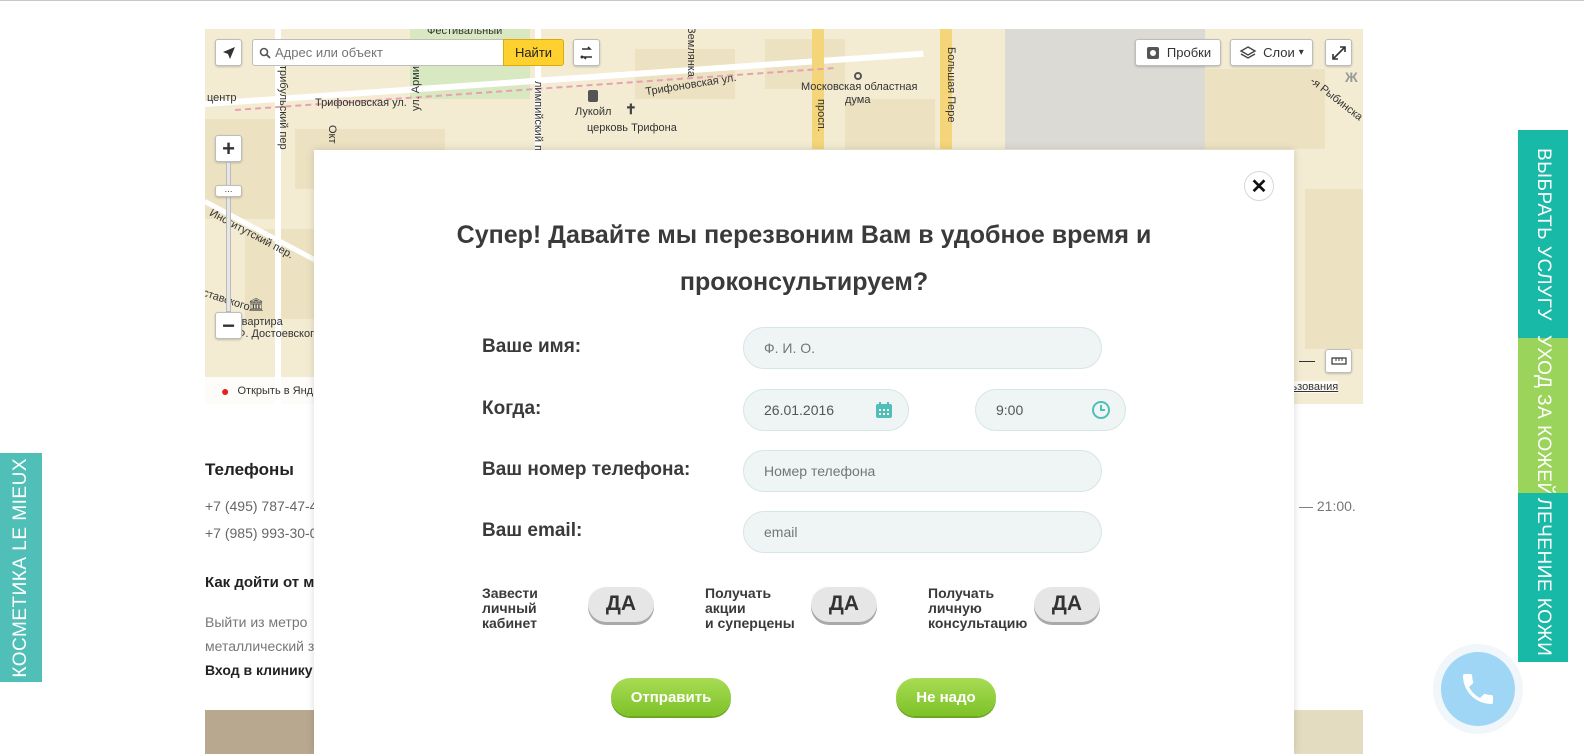 The width and height of the screenshot is (1584, 754). What do you see at coordinates (792, 0) in the screenshot?
I see `top-border` at bounding box center [792, 0].